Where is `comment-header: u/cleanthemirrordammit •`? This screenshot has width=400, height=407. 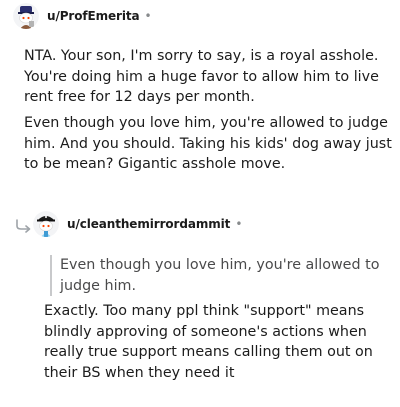
comment-header: u/cleanthemirrordammit • is located at coordinates (137, 224).